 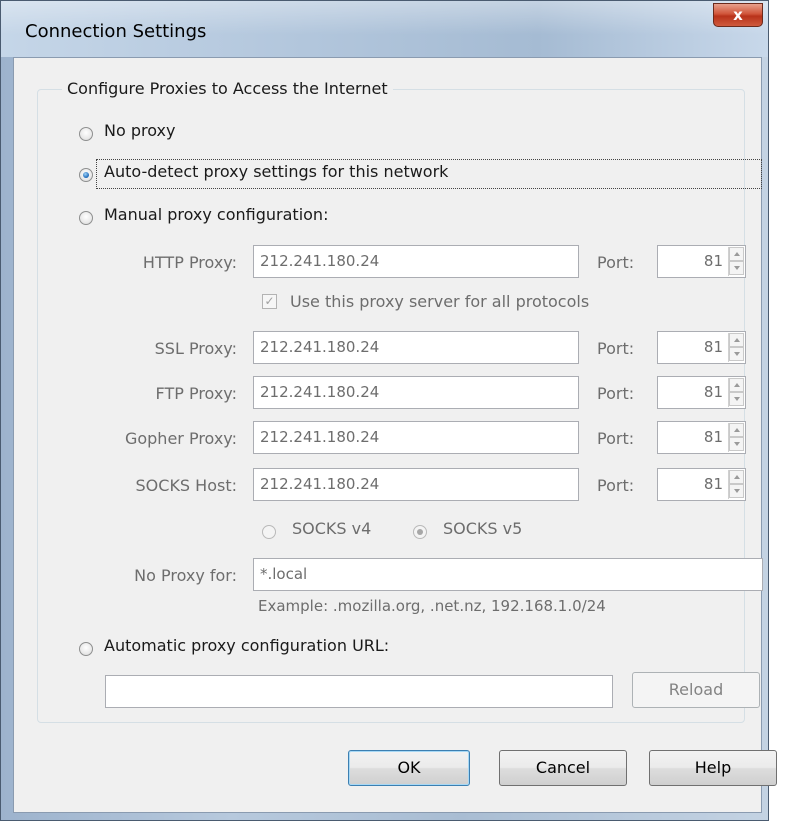 I want to click on groupbox-legend: Configure Proxies to Access the Internet, so click(x=227, y=88).